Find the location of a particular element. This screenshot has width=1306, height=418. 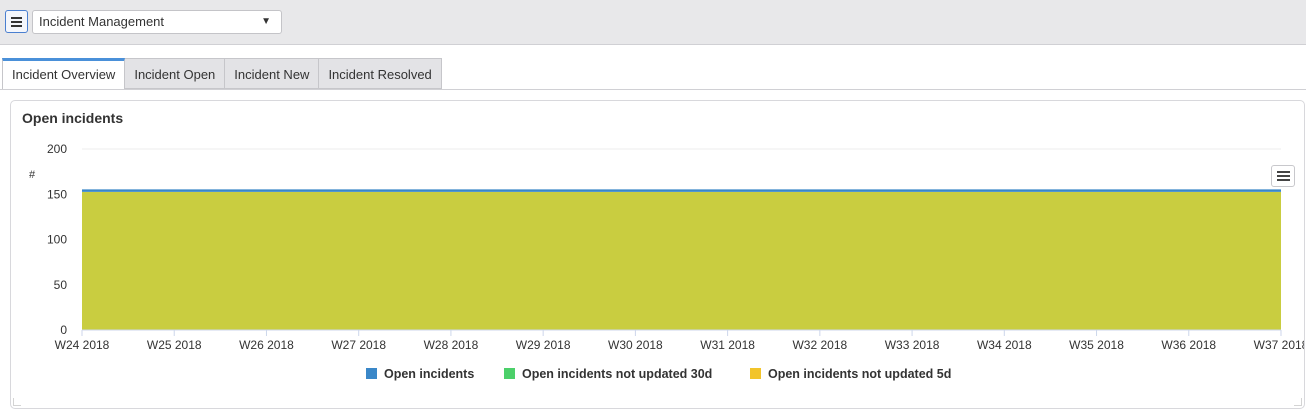

app-selector-value: Incident Management is located at coordinates (102, 21).